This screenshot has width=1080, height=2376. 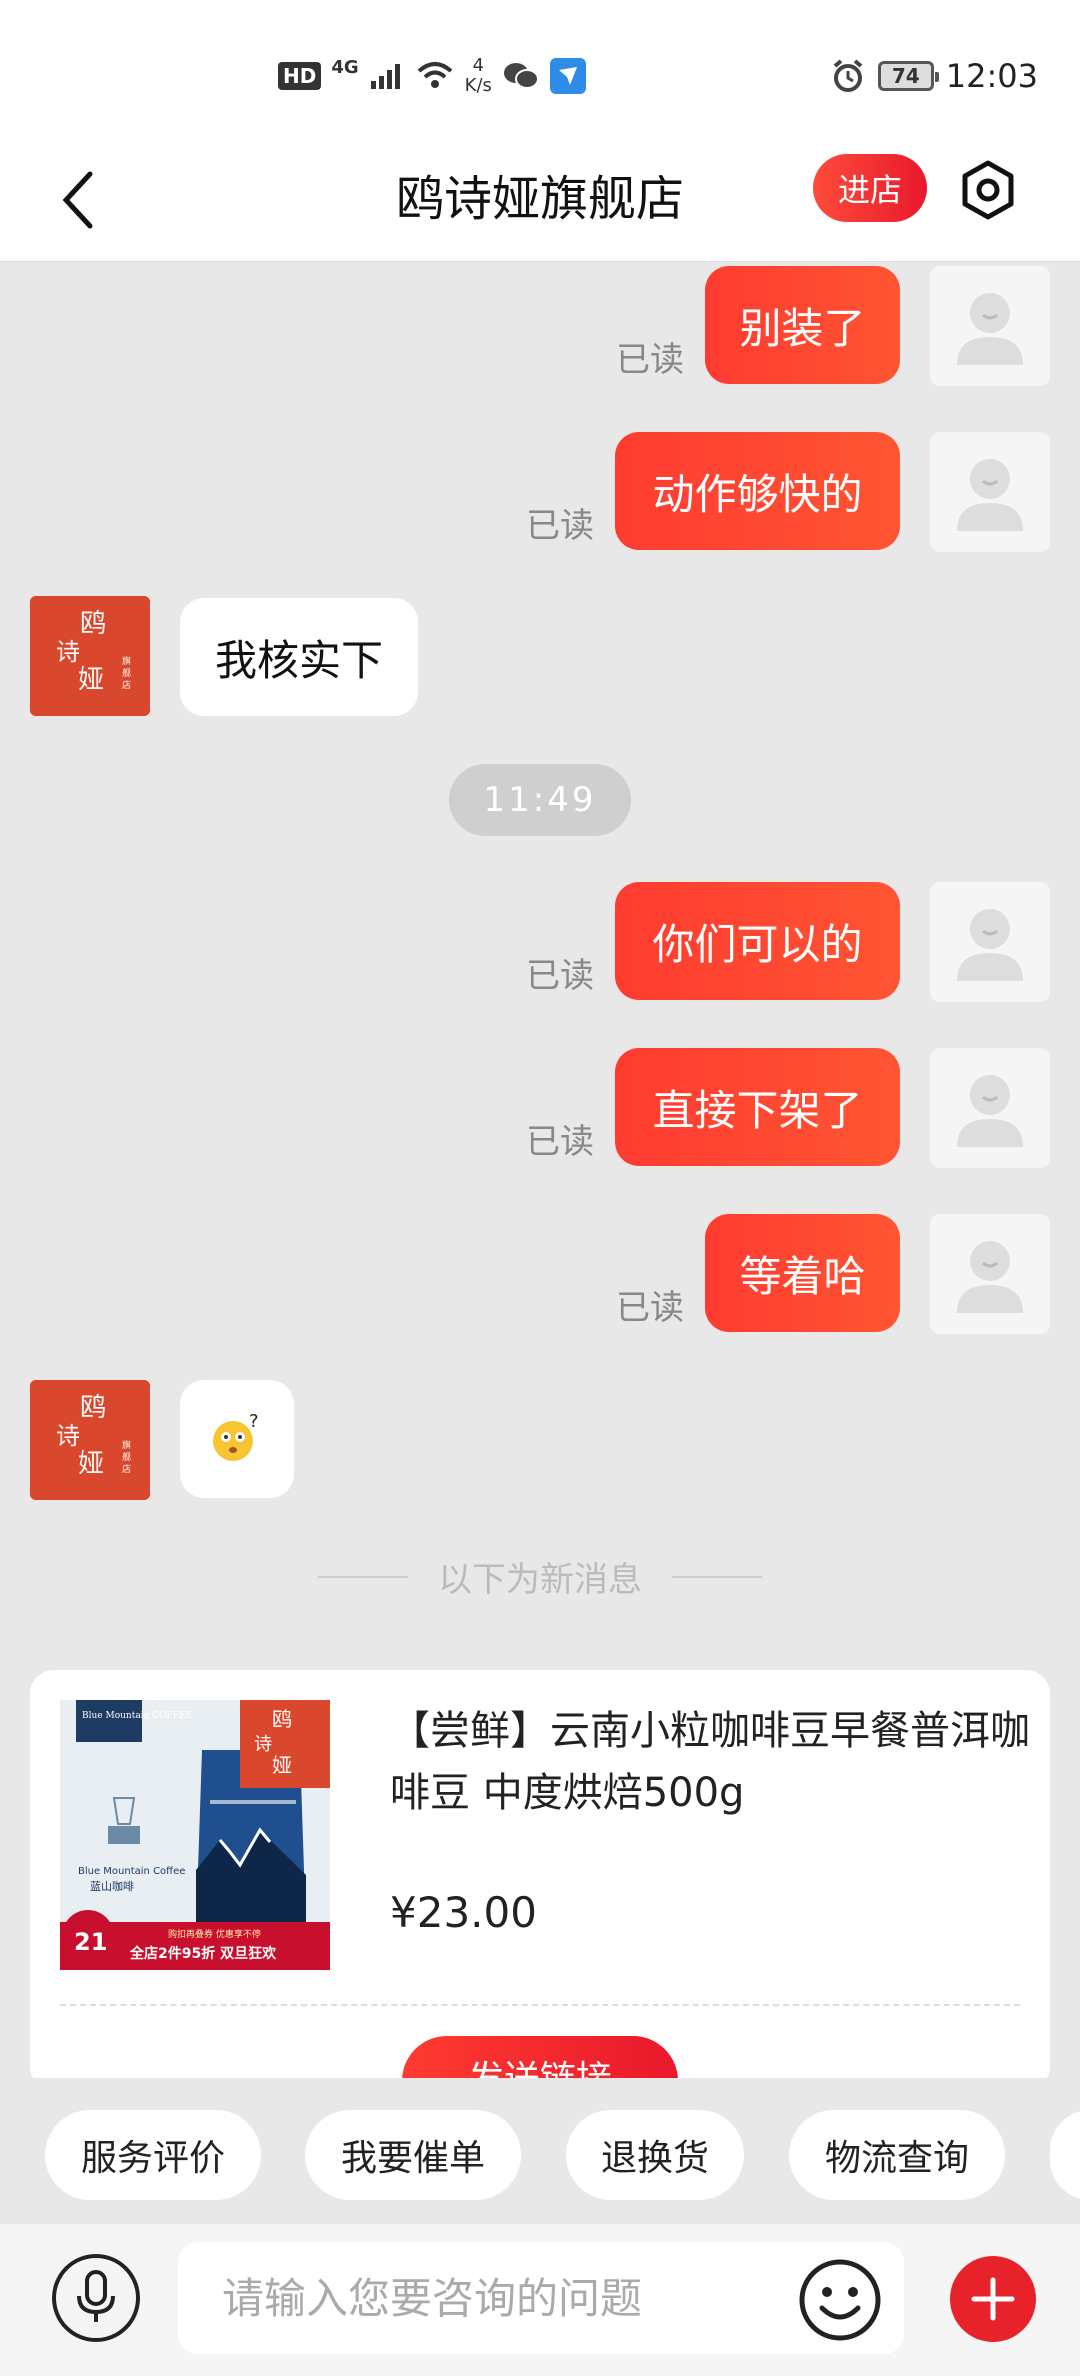 What do you see at coordinates (282, 1765) in the screenshot?
I see `brand-char-3: 娅` at bounding box center [282, 1765].